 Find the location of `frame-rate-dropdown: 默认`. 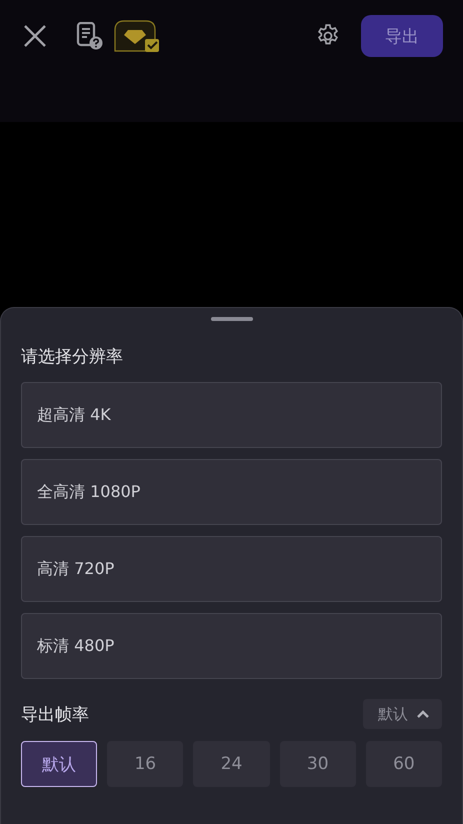

frame-rate-dropdown: 默认 is located at coordinates (402, 714).